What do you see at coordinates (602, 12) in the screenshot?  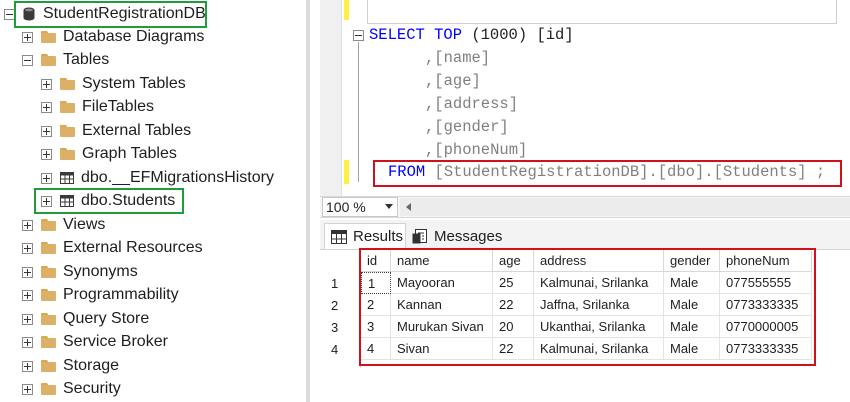 I see `editor-blank-line` at bounding box center [602, 12].